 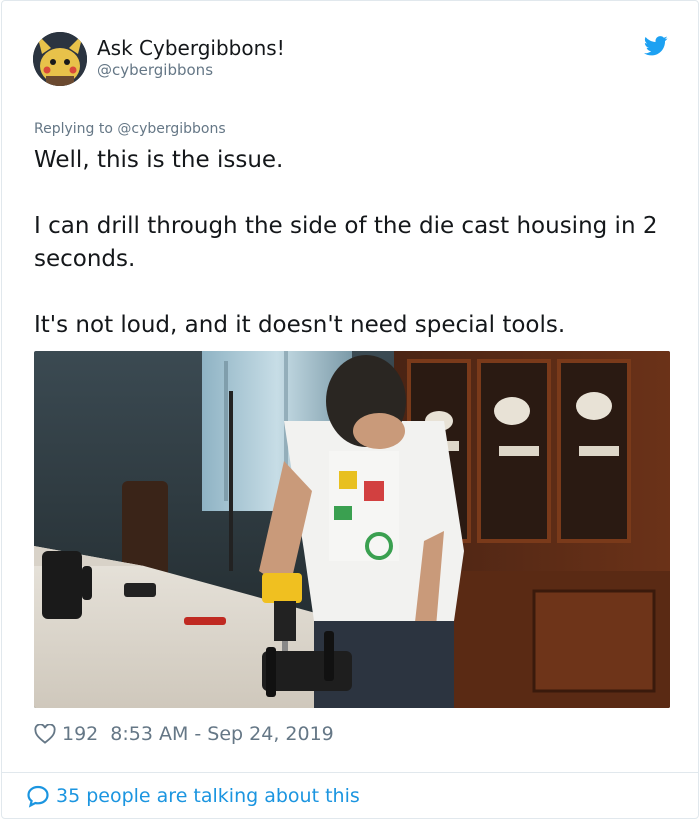 What do you see at coordinates (60, 59) in the screenshot?
I see `avatar` at bounding box center [60, 59].